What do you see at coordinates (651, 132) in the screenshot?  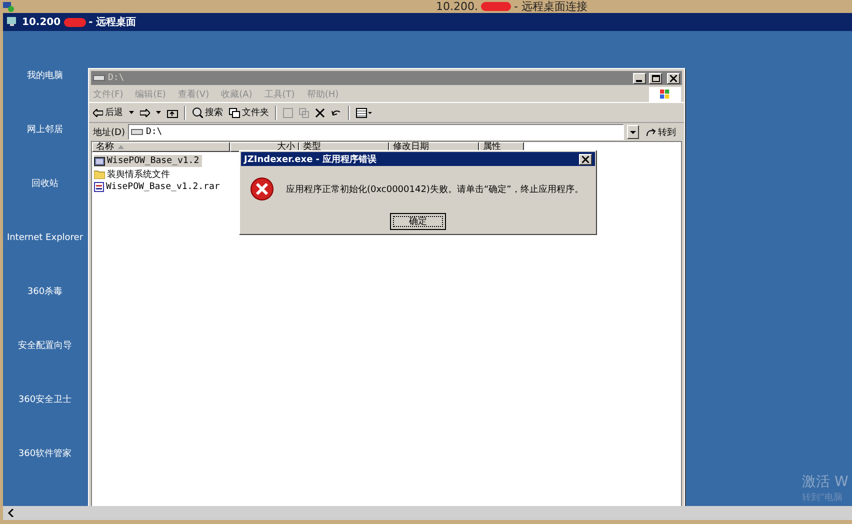 I see `go-arrow-icon` at bounding box center [651, 132].